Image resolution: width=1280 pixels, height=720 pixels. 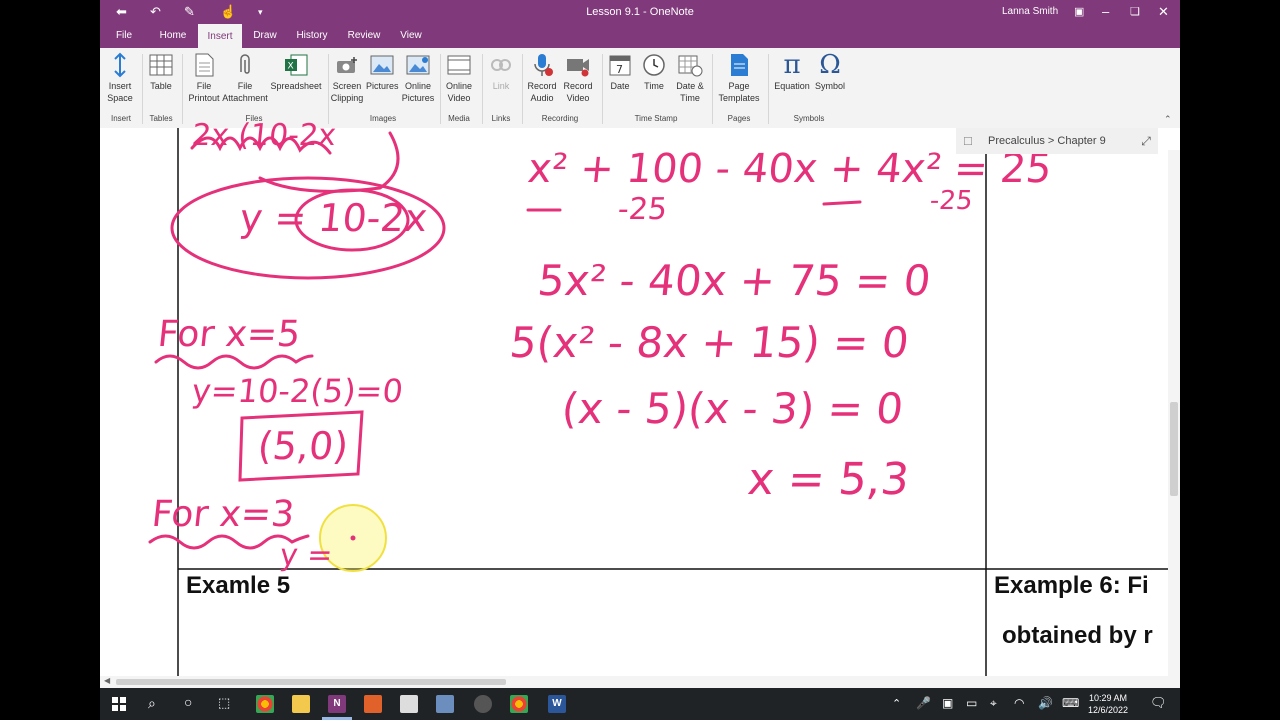 What do you see at coordinates (542, 92) in the screenshot?
I see `record-audio-label: Record Audio` at bounding box center [542, 92].